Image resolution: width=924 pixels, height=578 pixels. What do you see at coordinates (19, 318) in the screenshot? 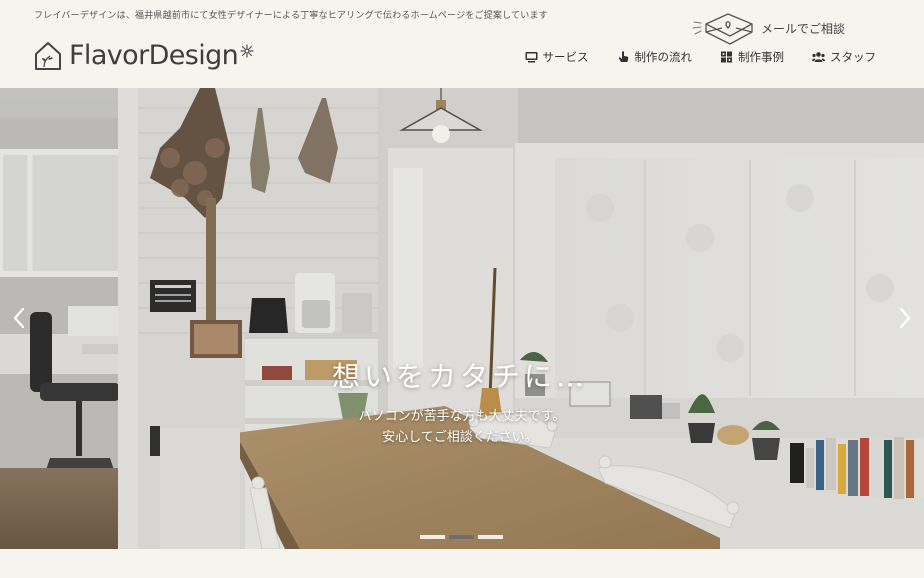
I see `slider-prev-chevron-icon` at bounding box center [19, 318].